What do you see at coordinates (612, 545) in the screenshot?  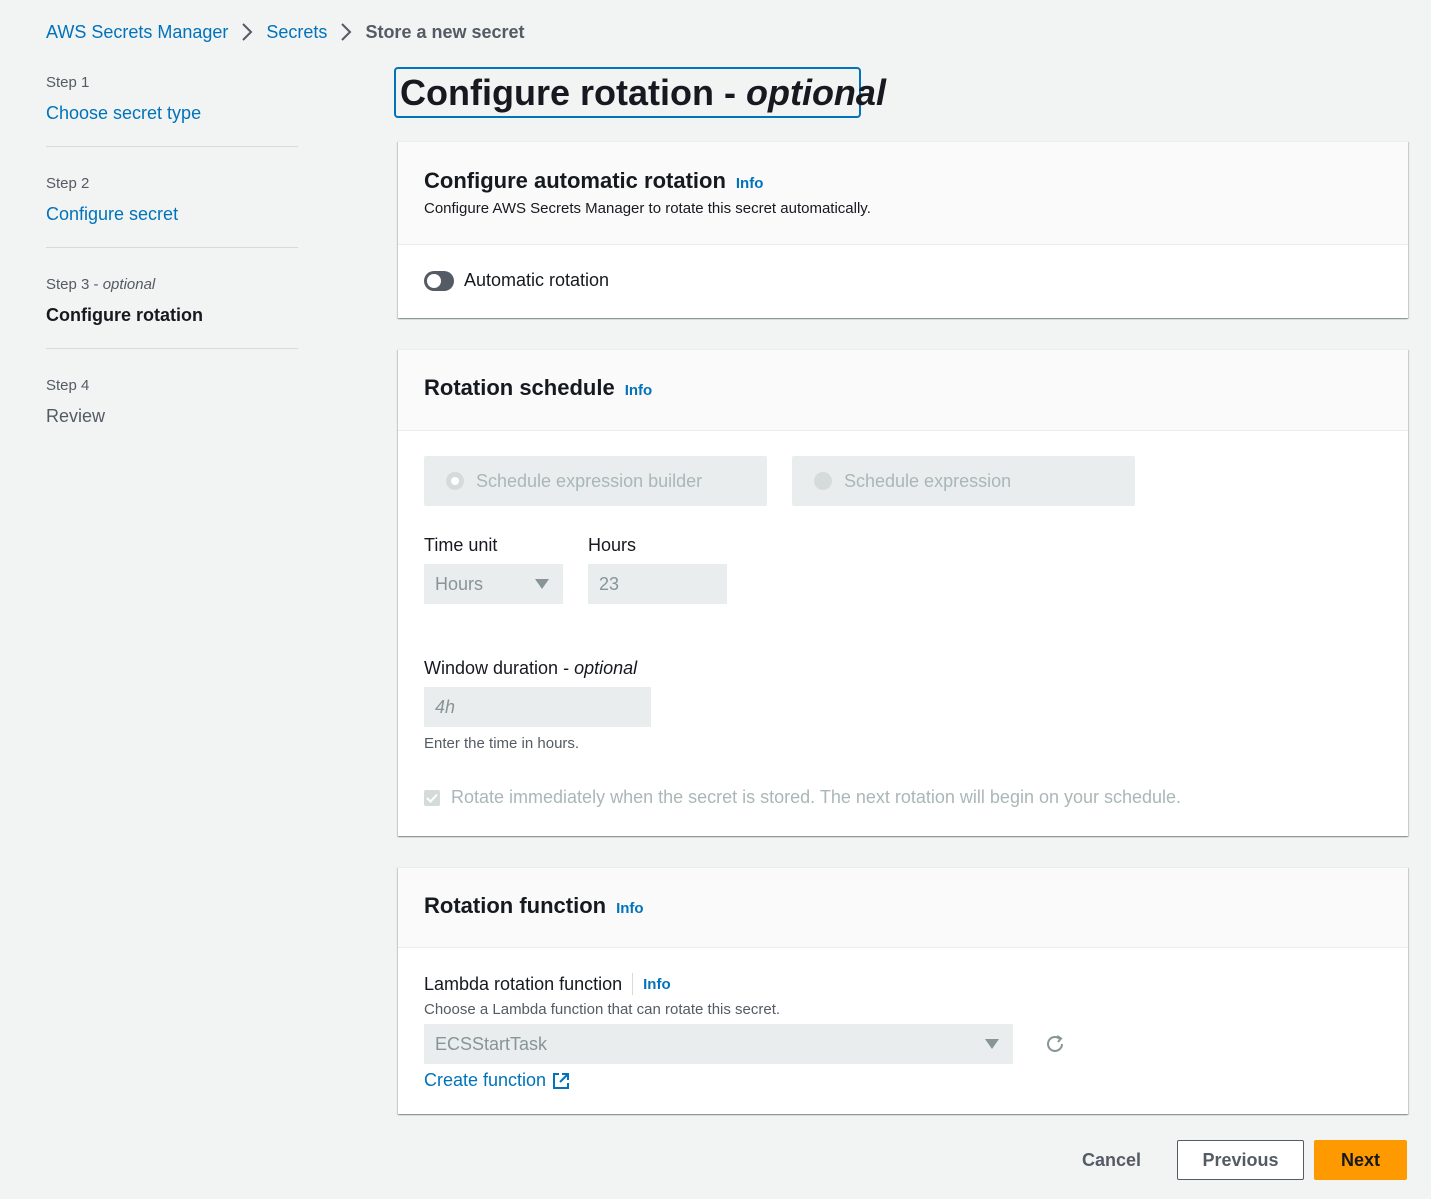 I see `hours-label: Hours` at bounding box center [612, 545].